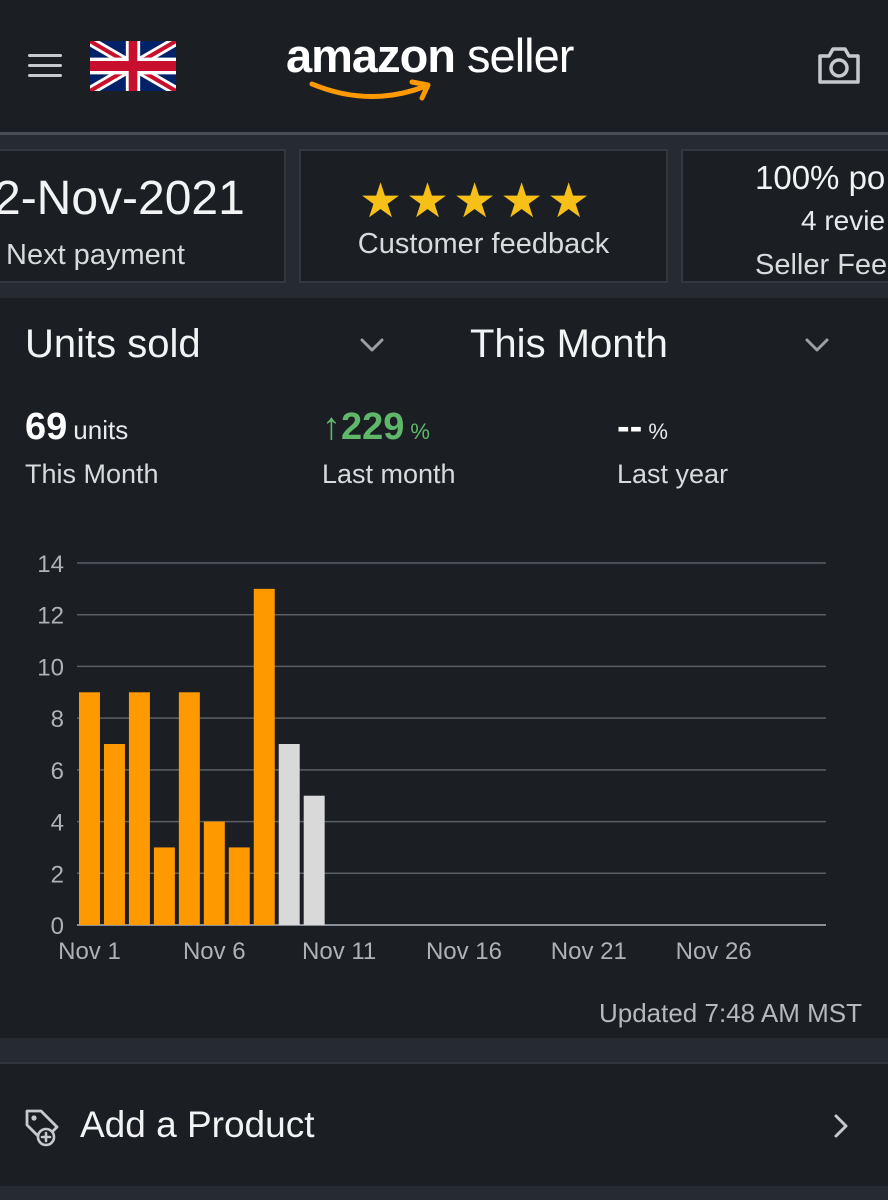  I want to click on period-dropdown: This Month, so click(650, 347).